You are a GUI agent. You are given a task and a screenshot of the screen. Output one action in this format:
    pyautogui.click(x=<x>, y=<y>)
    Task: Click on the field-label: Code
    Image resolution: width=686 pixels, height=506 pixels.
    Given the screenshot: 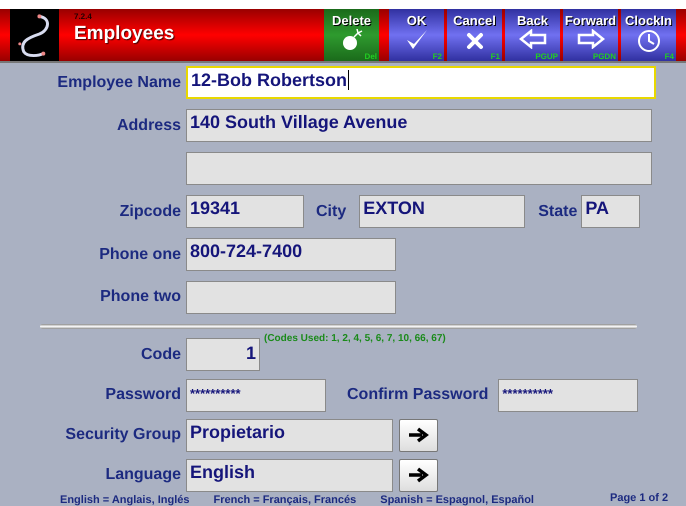 What is the action you would take?
    pyautogui.click(x=161, y=355)
    